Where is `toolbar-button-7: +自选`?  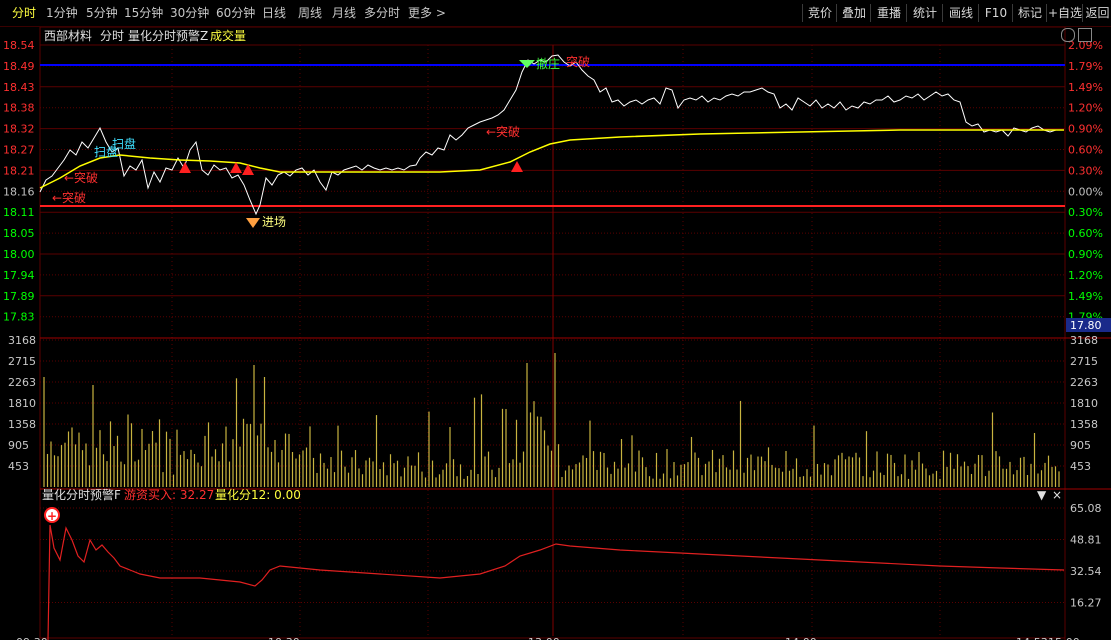
toolbar-button-7: +自选 is located at coordinates (1064, 13).